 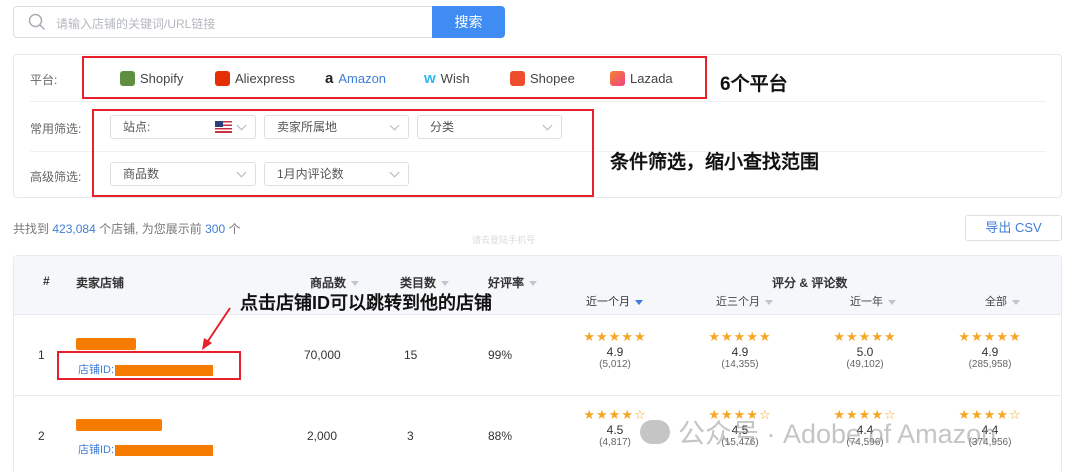 I want to click on period-tab-all: 全部, so click(x=1002, y=301).